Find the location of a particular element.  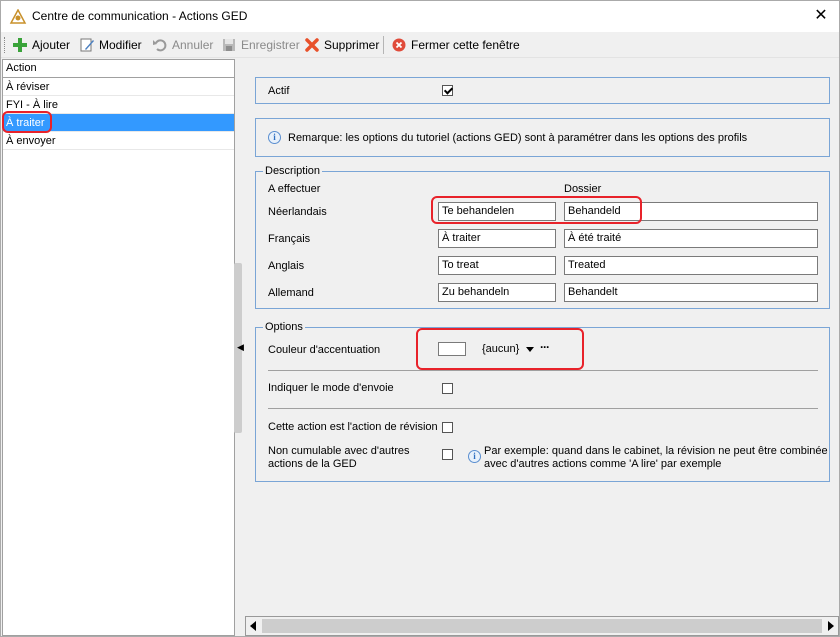

non-cumulative-label-line2: actions de la GED is located at coordinates (312, 464).